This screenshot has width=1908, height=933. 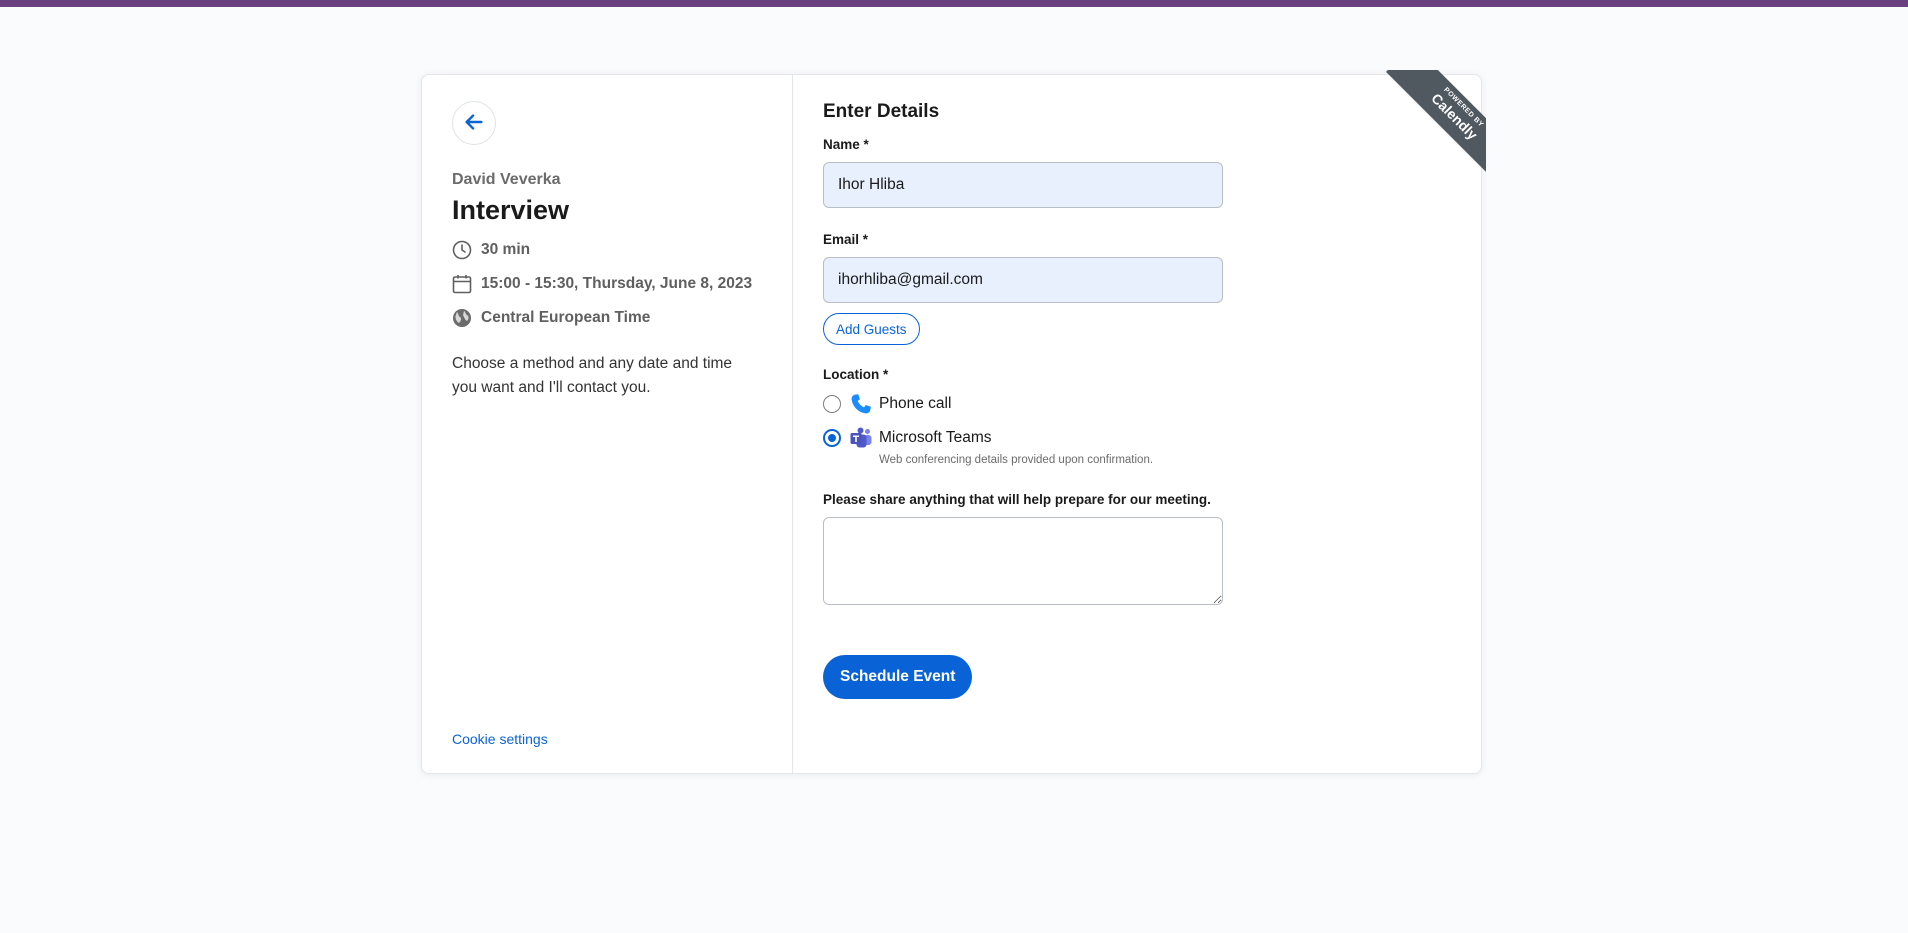 I want to click on arrow-left-icon, so click(x=474, y=123).